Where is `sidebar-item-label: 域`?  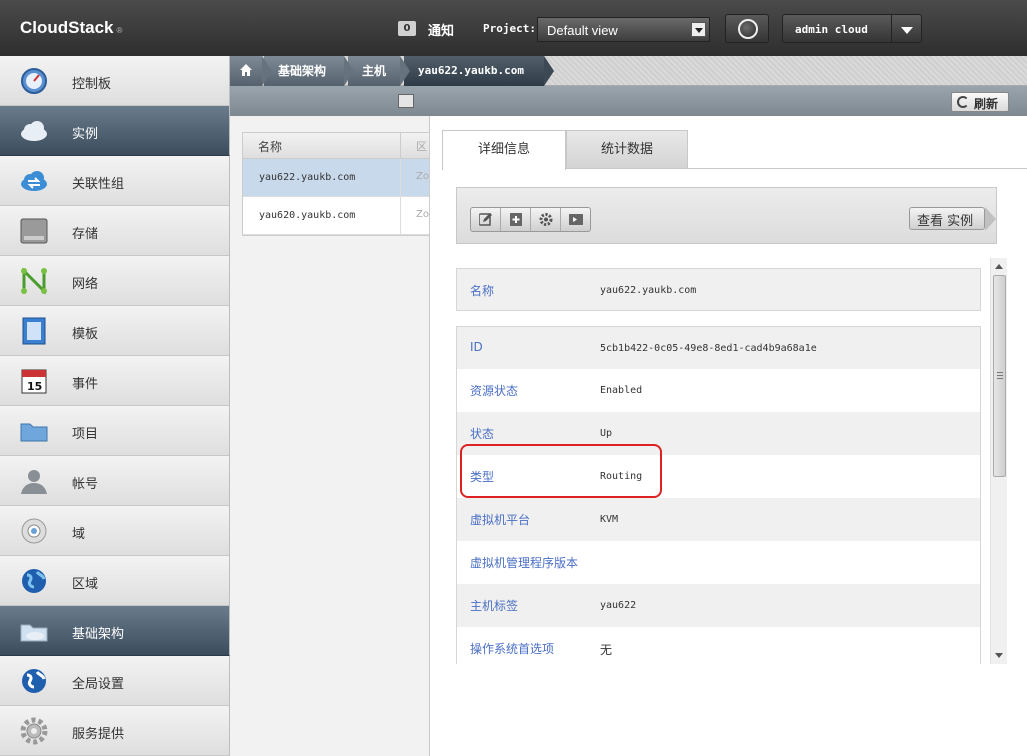 sidebar-item-label: 域 is located at coordinates (79, 534).